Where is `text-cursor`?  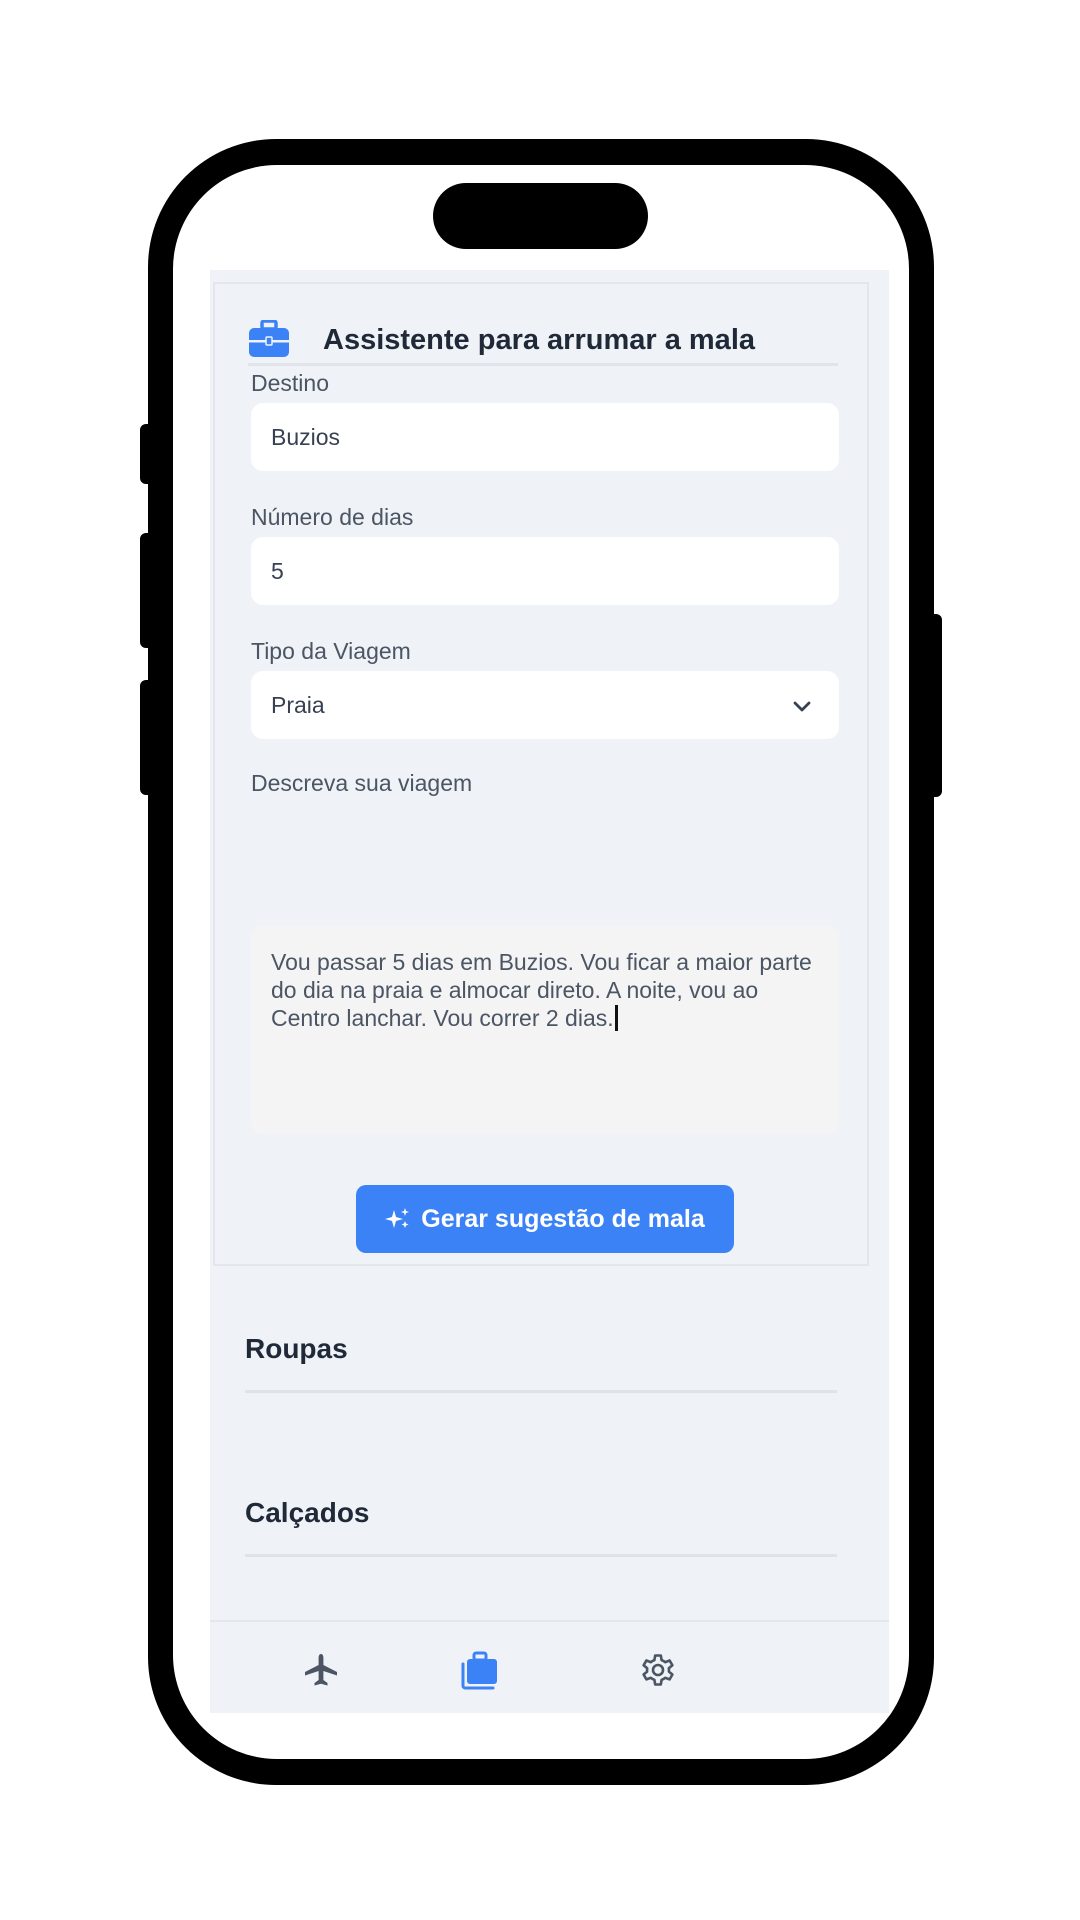
text-cursor is located at coordinates (616, 1018).